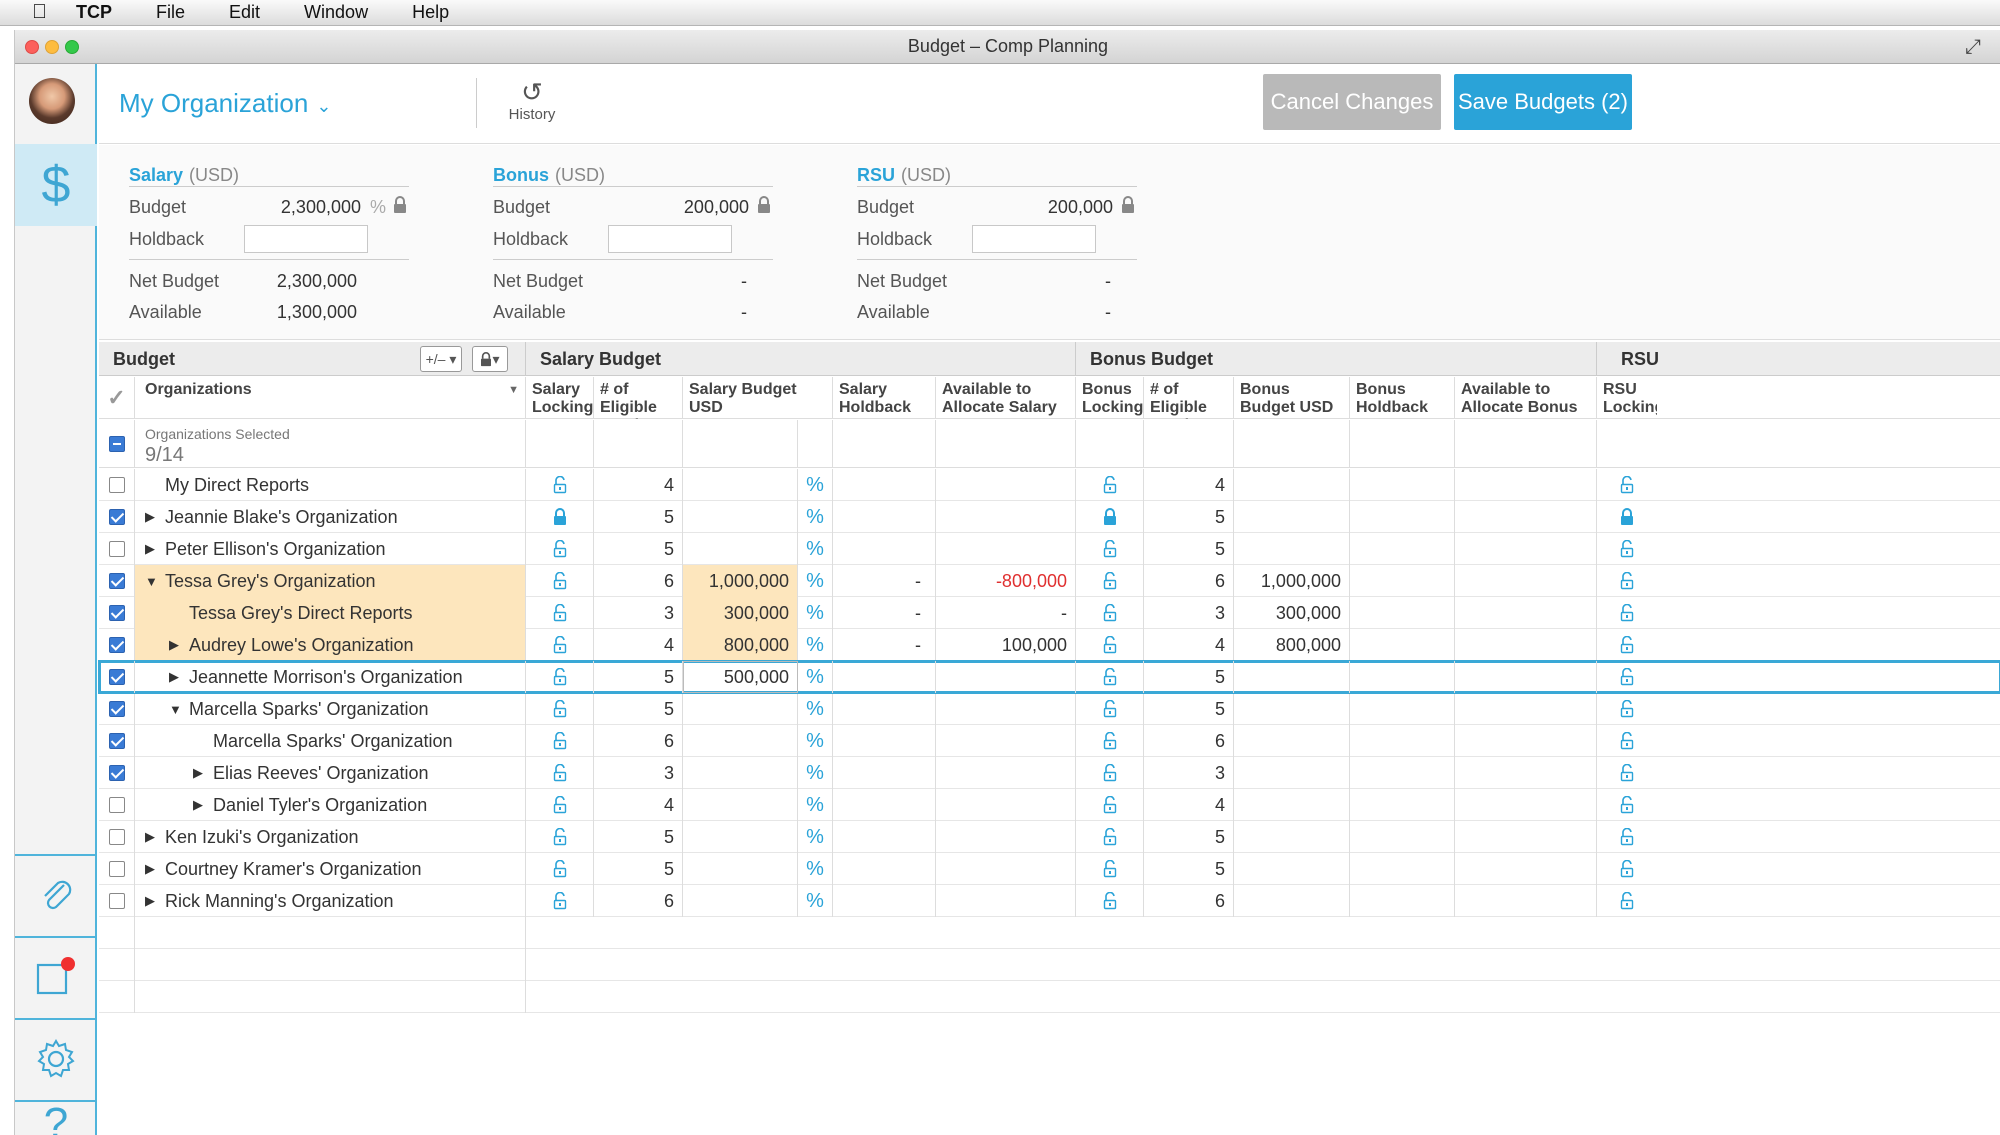  Describe the element at coordinates (1543, 102) in the screenshot. I see `save-budgets-button: Save Budgets (2)` at that location.